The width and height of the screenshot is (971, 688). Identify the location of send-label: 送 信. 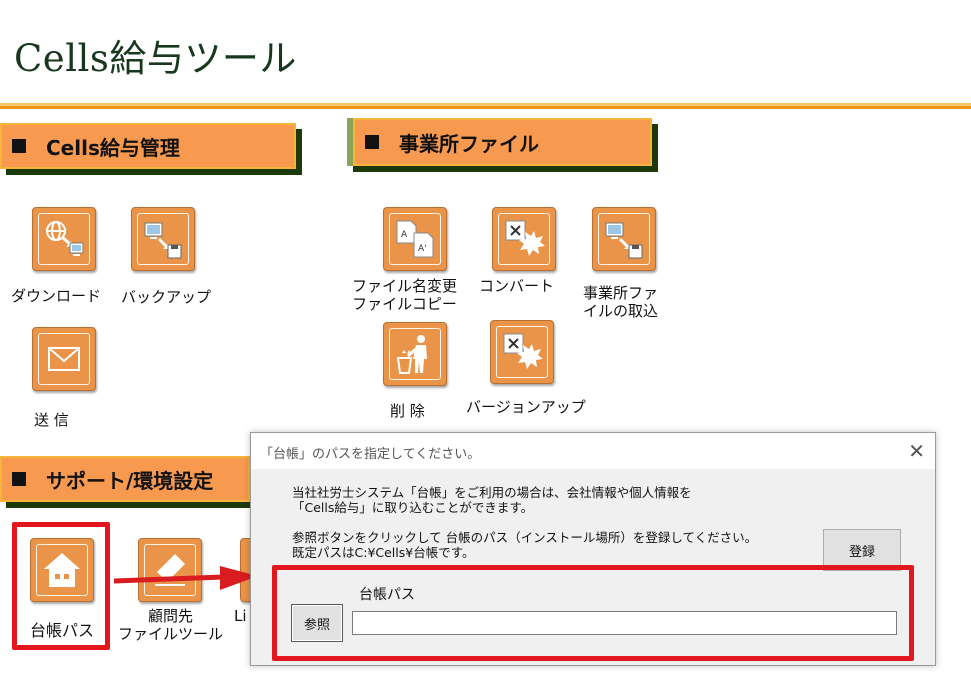
(51, 420).